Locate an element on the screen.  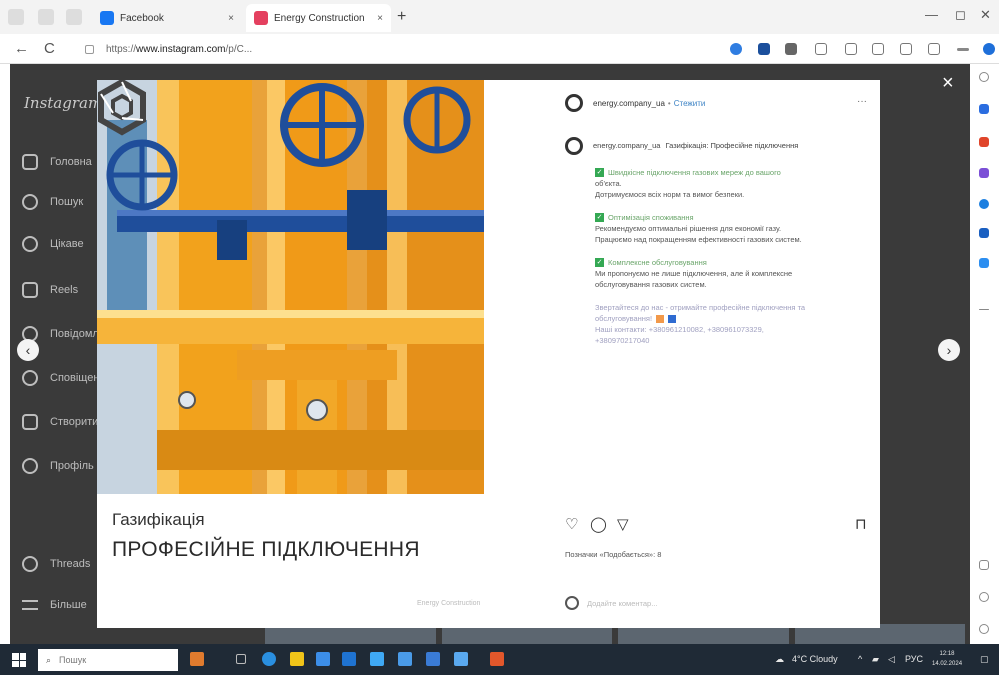
profile-icon is located at coordinates (16, 17).